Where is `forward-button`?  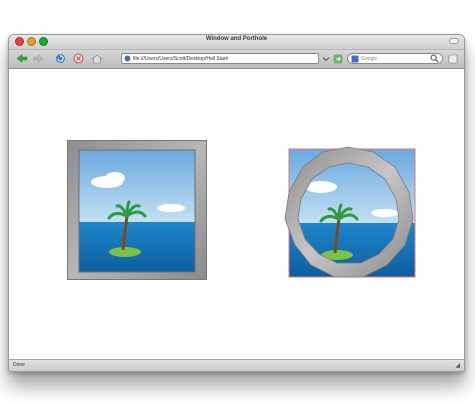
forward-button is located at coordinates (38, 58).